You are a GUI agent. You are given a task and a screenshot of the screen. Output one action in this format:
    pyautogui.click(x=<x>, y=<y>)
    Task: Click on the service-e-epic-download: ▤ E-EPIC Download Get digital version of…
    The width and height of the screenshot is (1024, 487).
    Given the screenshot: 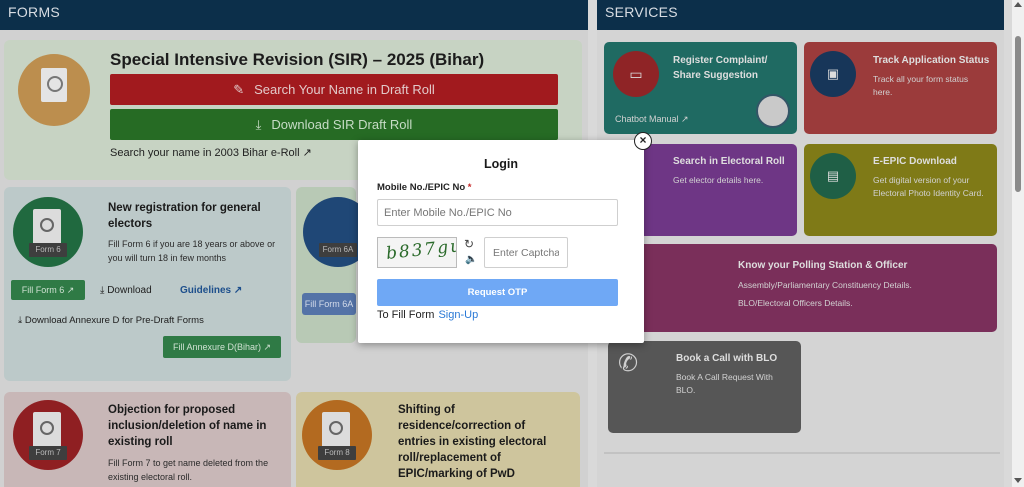 What is the action you would take?
    pyautogui.click(x=900, y=190)
    